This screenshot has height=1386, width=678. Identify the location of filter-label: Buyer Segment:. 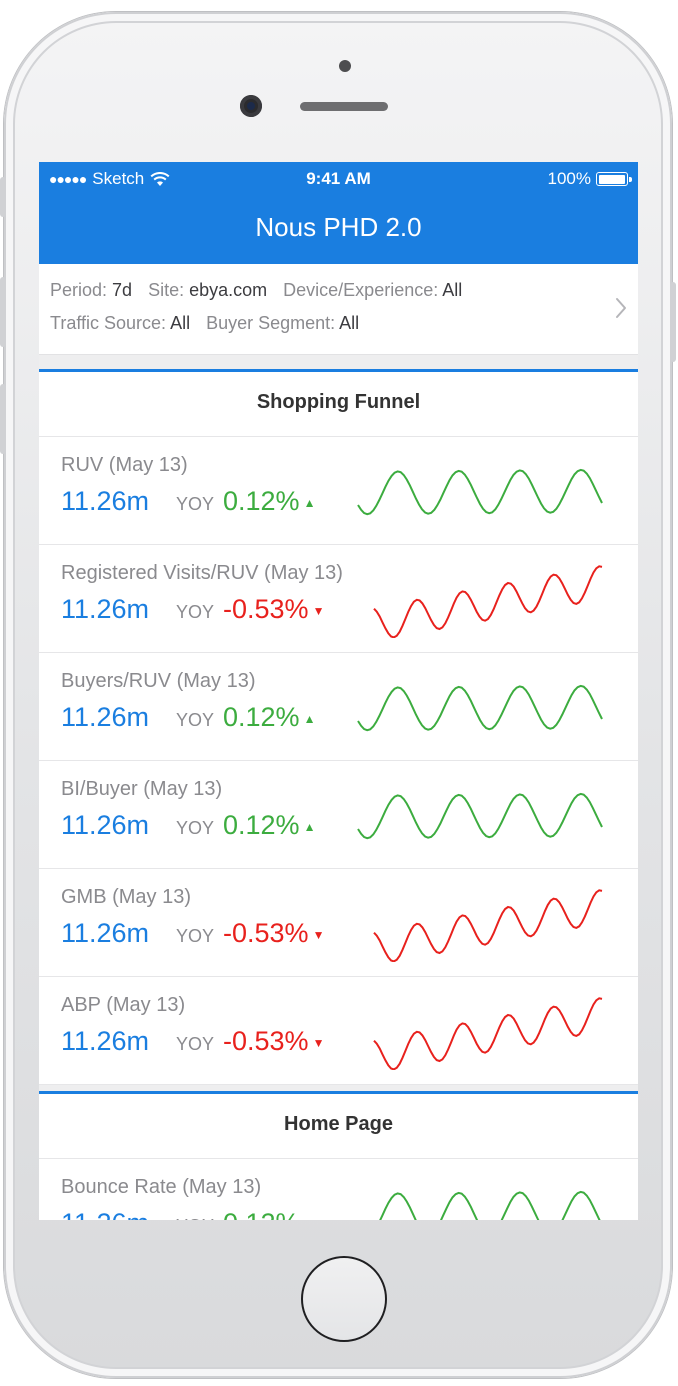
(273, 323).